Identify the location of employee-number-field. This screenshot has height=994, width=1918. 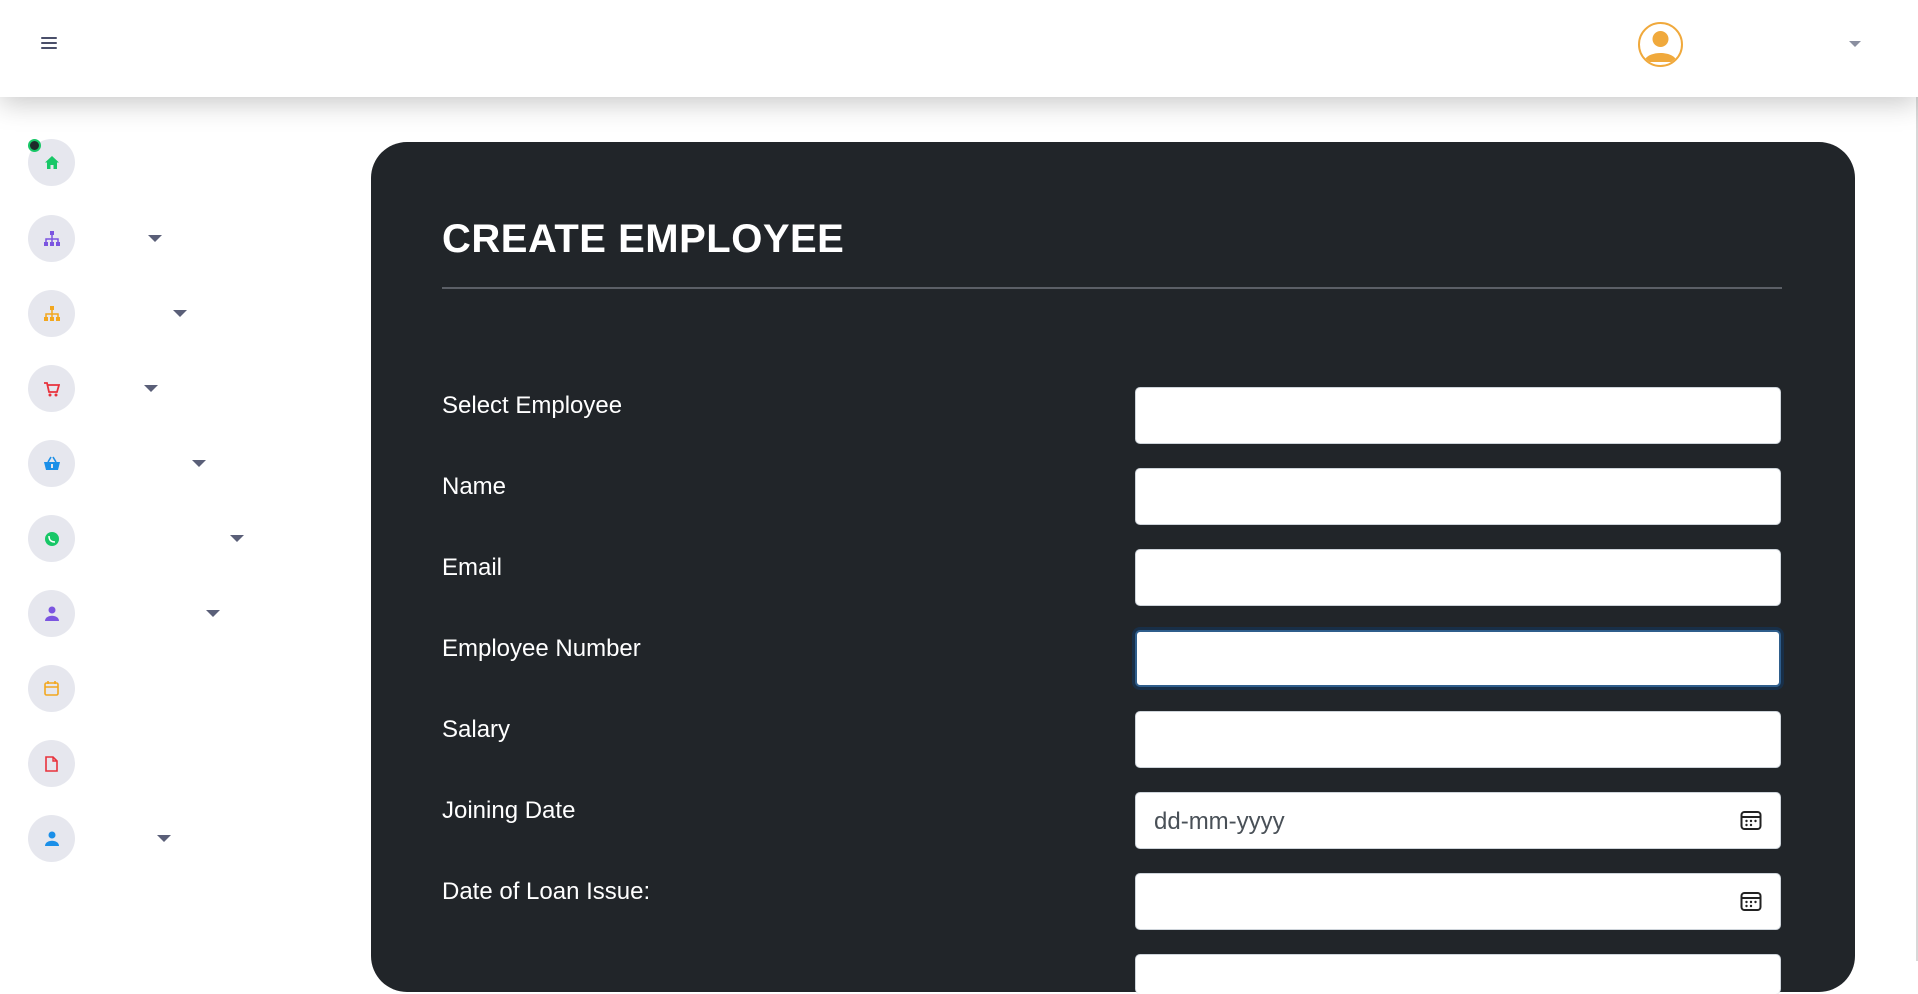
(1458, 658).